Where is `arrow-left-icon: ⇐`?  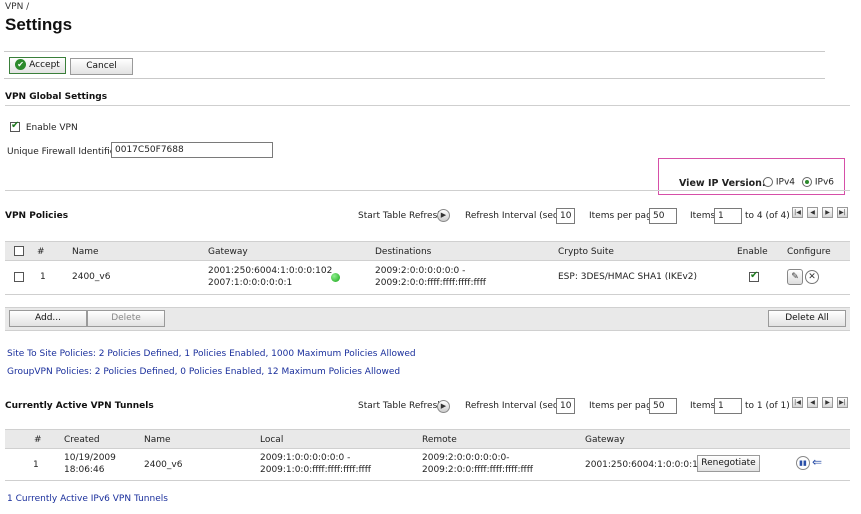 arrow-left-icon: ⇐ is located at coordinates (817, 462).